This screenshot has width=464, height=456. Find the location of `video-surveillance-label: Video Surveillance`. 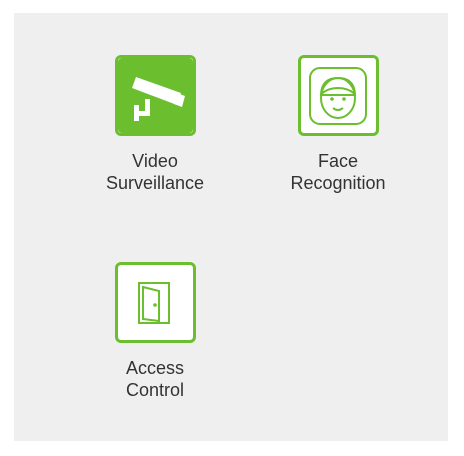

video-surveillance-label: Video Surveillance is located at coordinates (155, 172).